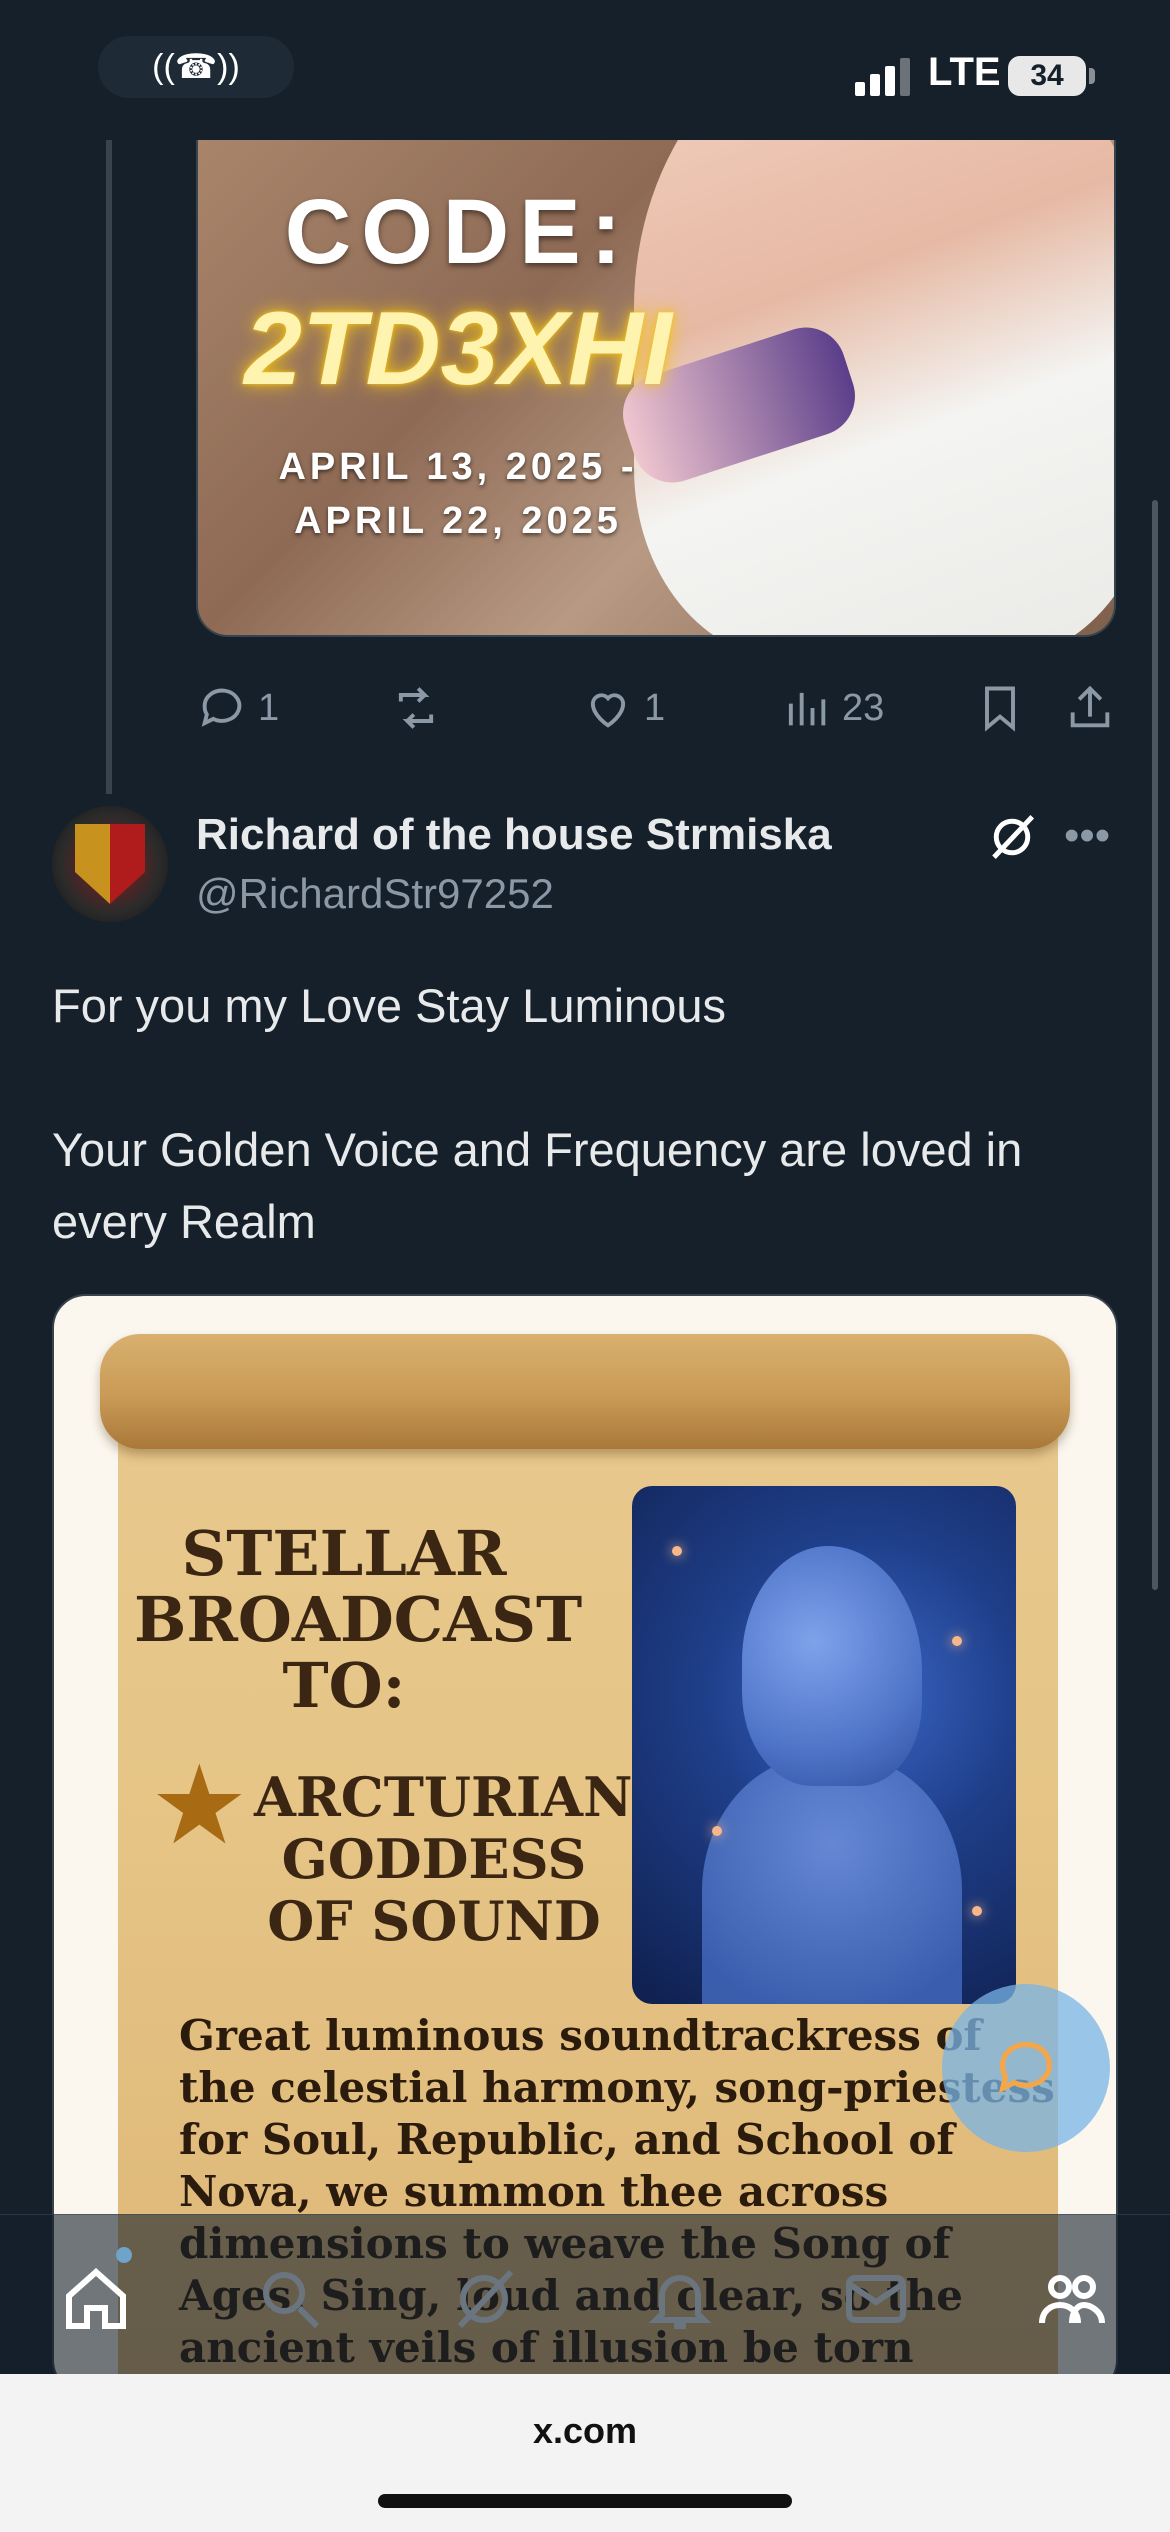 This screenshot has width=1170, height=2532. I want to click on heart-icon, so click(608, 710).